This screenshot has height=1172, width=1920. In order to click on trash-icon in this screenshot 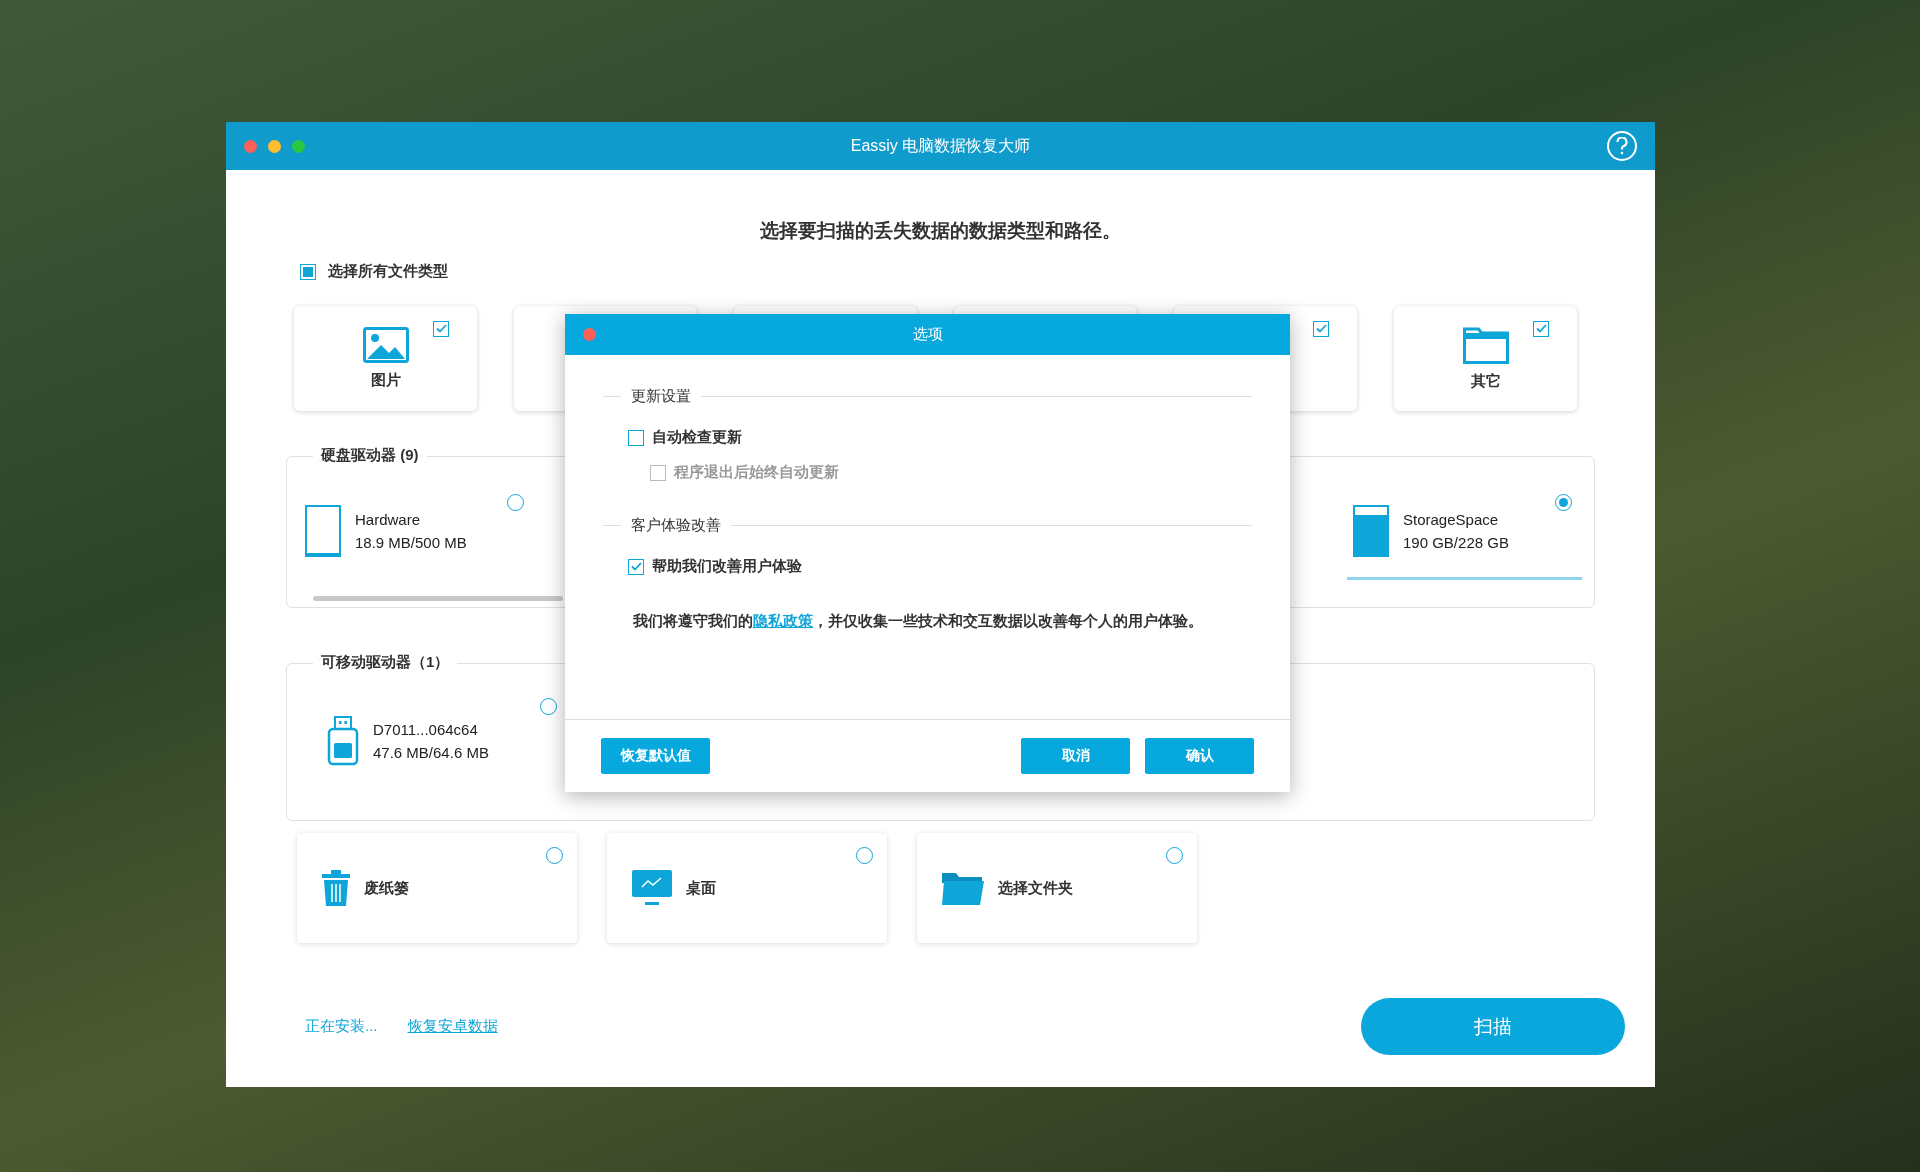, I will do `click(336, 888)`.